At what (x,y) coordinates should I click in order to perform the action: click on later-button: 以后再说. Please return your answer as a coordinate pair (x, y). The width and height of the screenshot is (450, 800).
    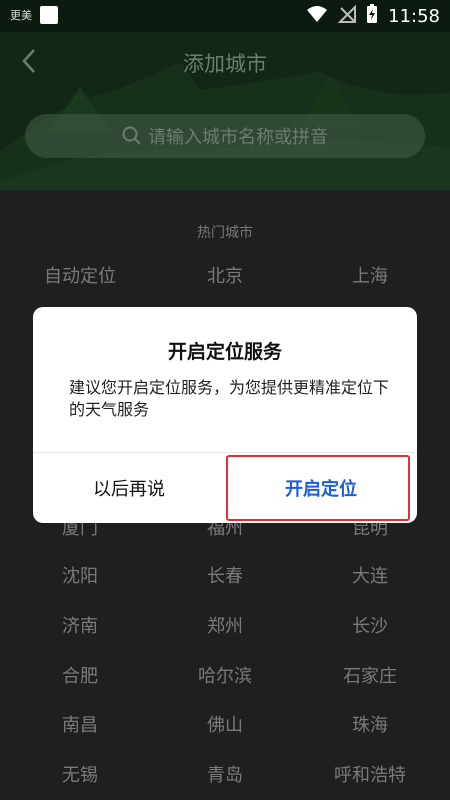
    Looking at the image, I should click on (129, 488).